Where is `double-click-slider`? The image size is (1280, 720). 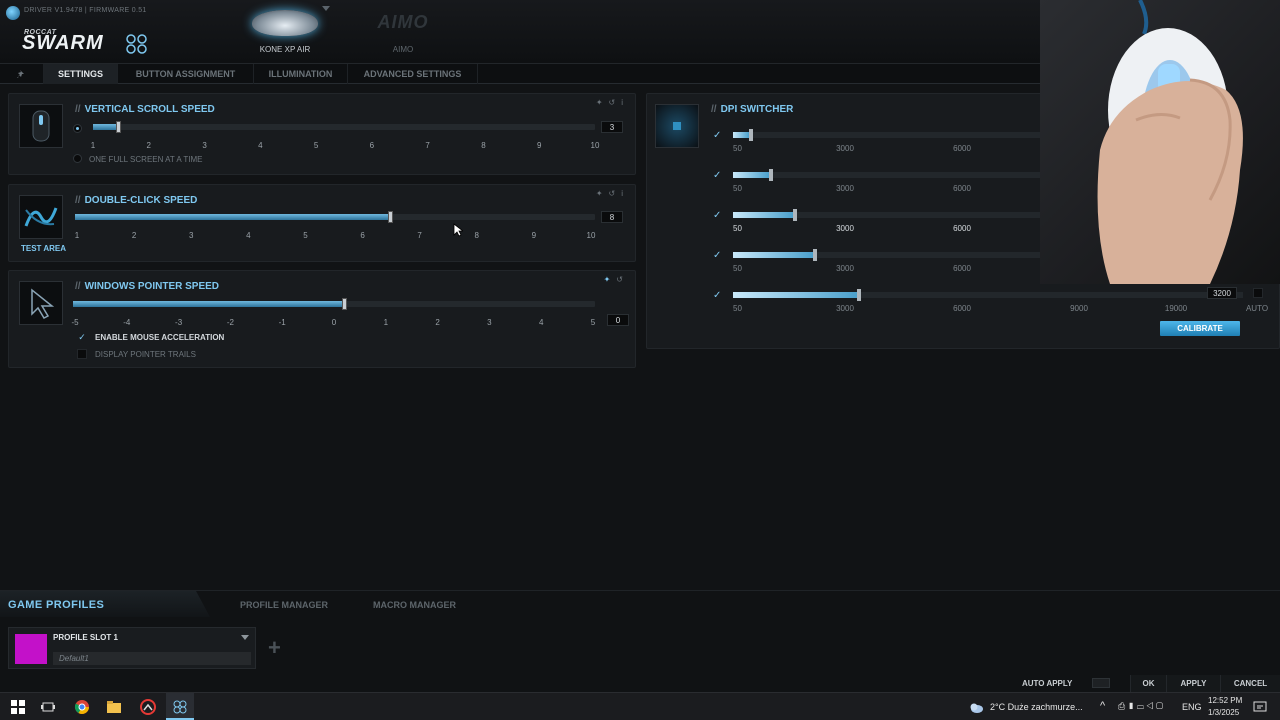
double-click-slider is located at coordinates (335, 217).